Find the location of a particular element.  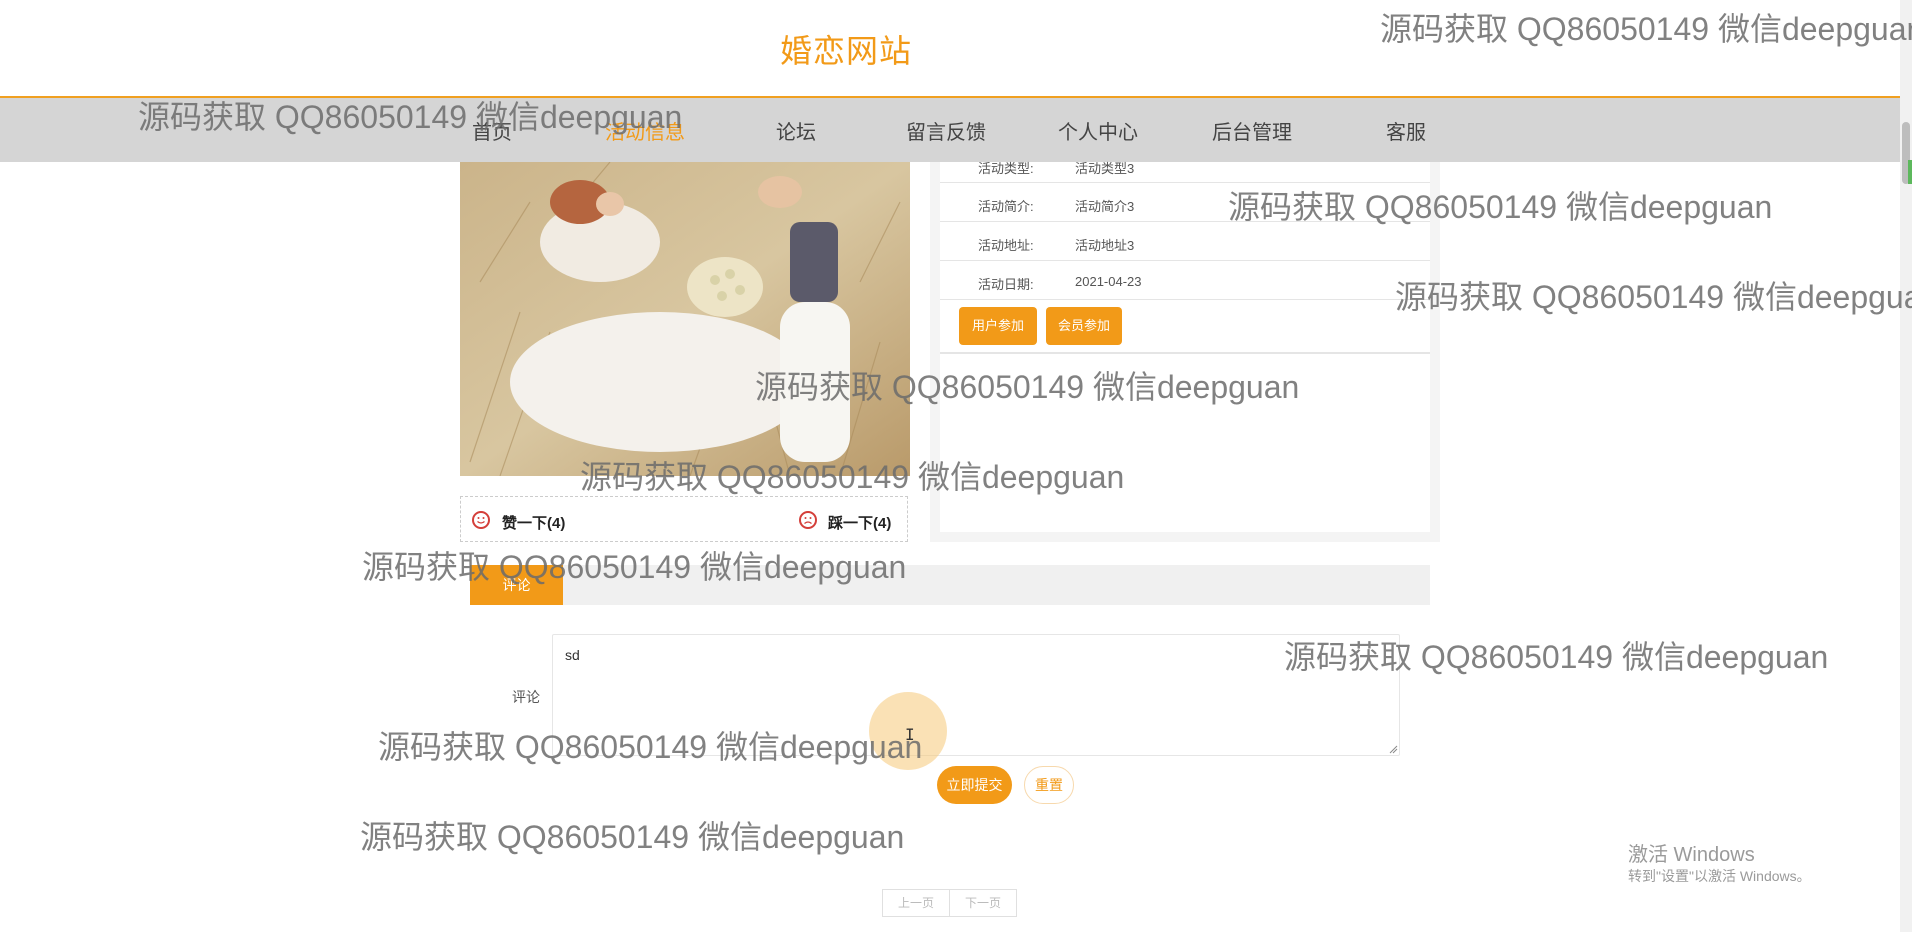

info-value-date: 2021-04-23 is located at coordinates (1108, 281).